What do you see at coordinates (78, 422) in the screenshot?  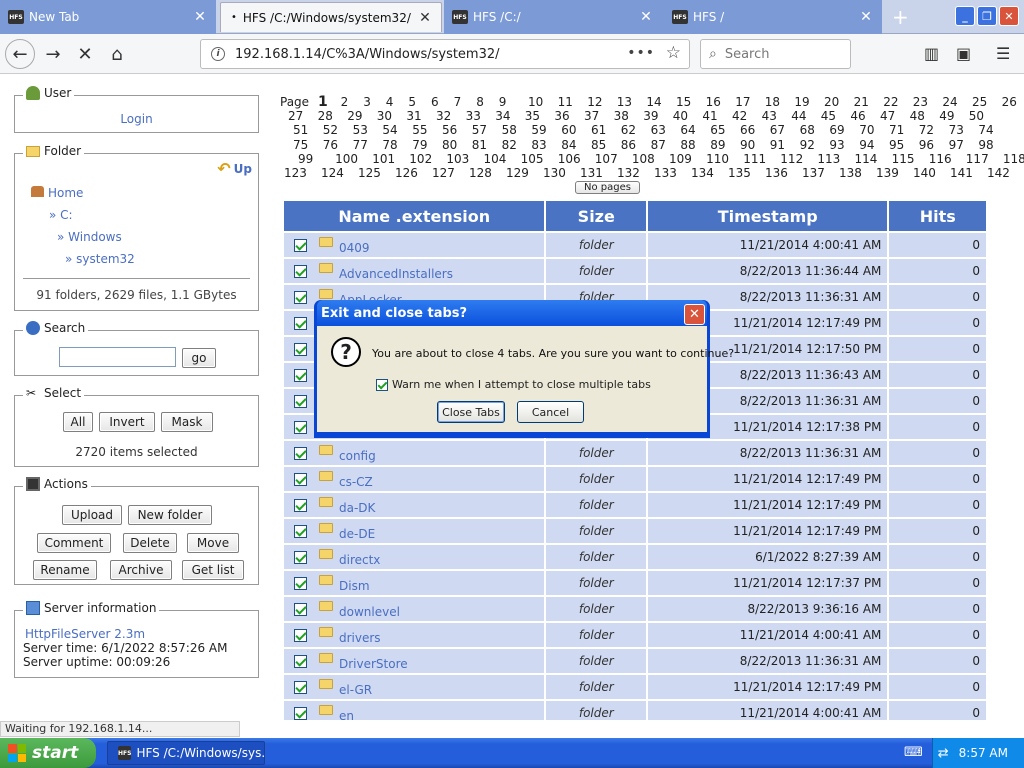 I see `select-all-button: All` at bounding box center [78, 422].